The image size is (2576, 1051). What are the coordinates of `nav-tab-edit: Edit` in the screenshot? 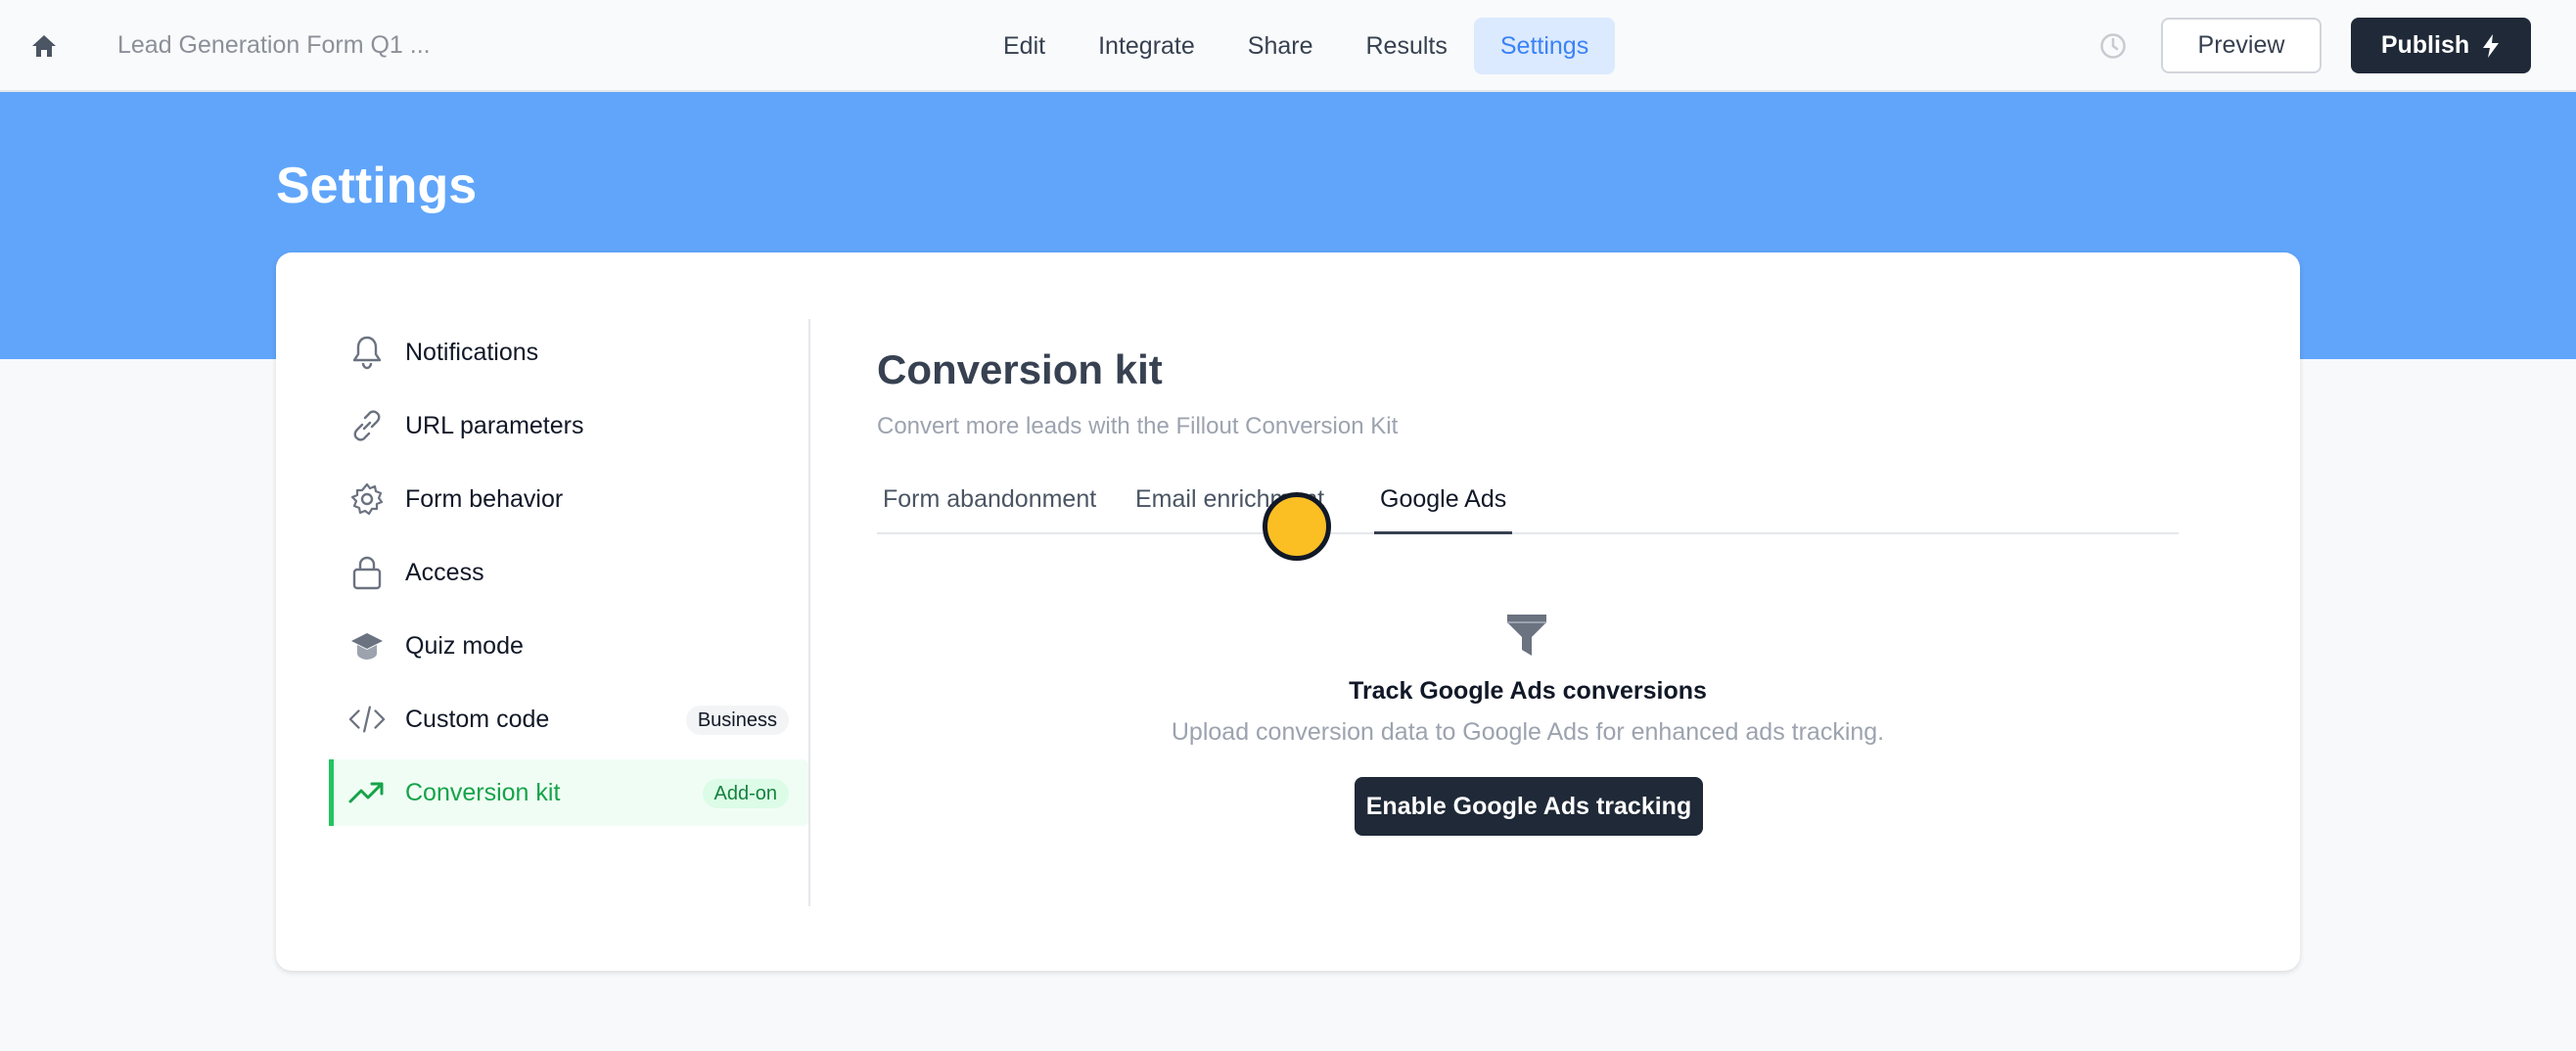 It's located at (1025, 46).